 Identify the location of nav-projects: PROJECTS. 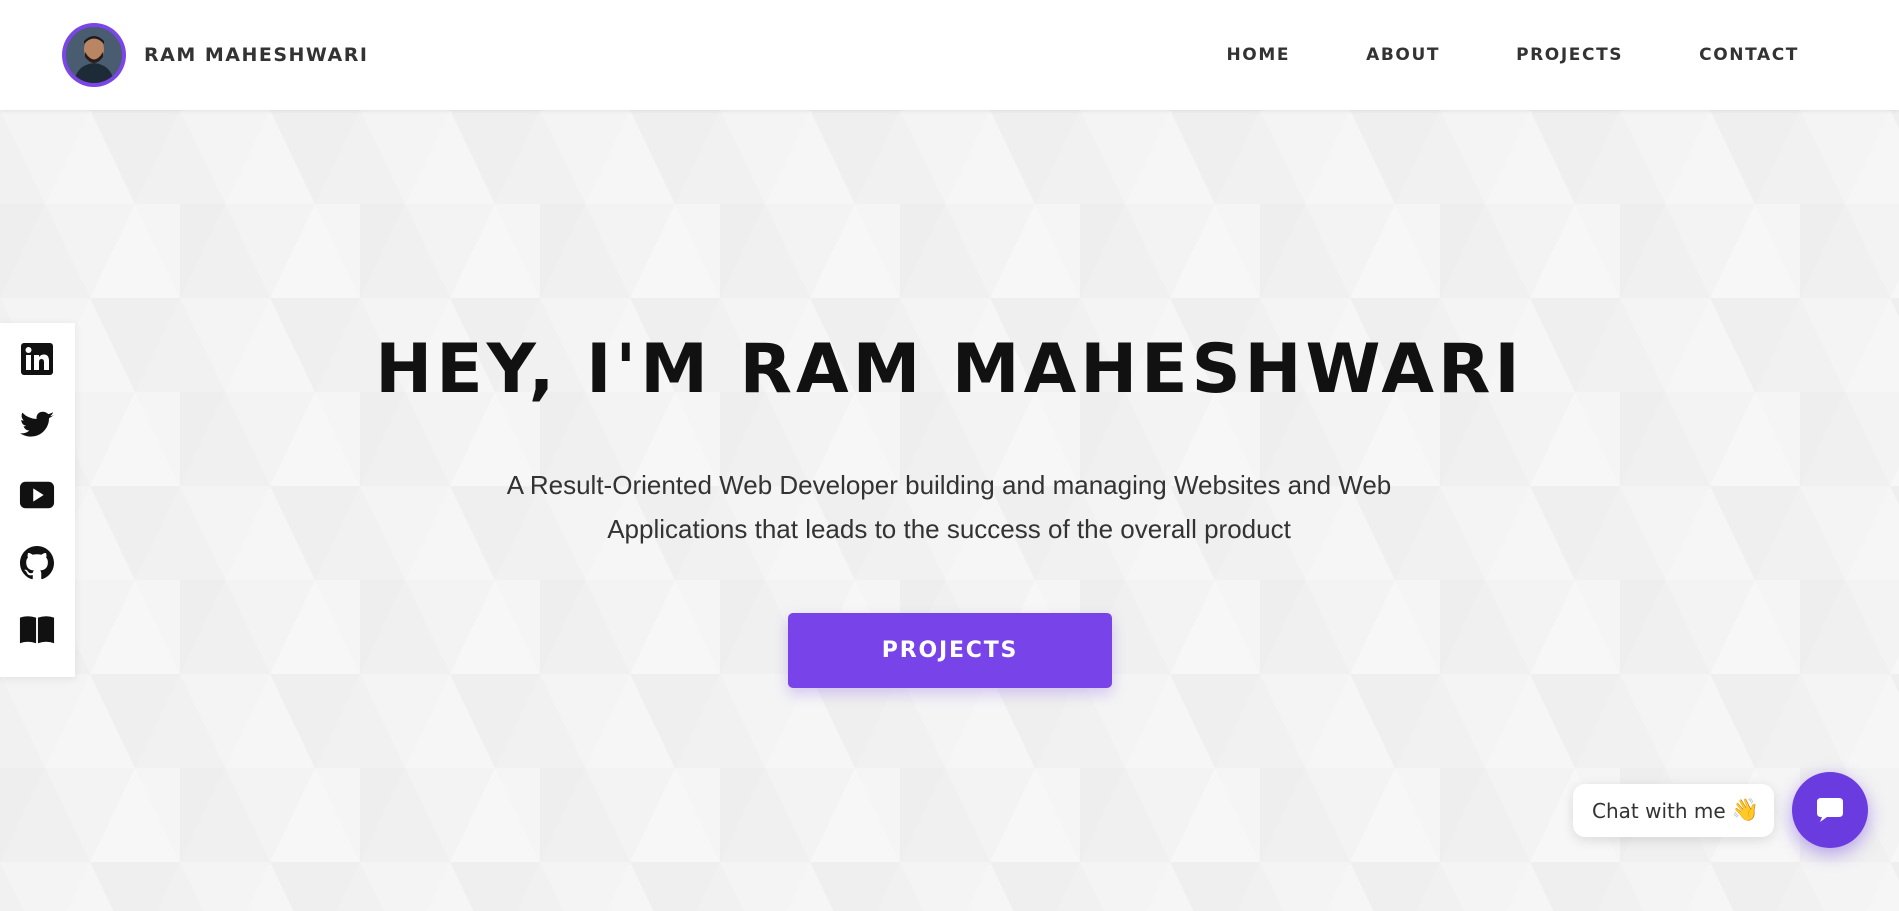
(1569, 55).